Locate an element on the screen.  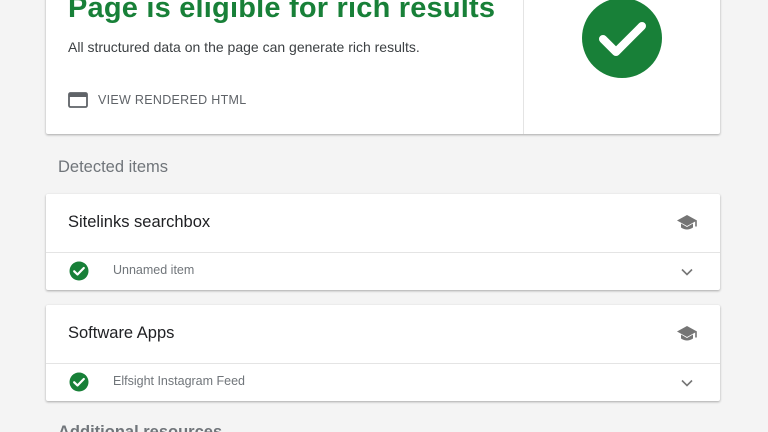
check-circle-icon is located at coordinates (622, 39).